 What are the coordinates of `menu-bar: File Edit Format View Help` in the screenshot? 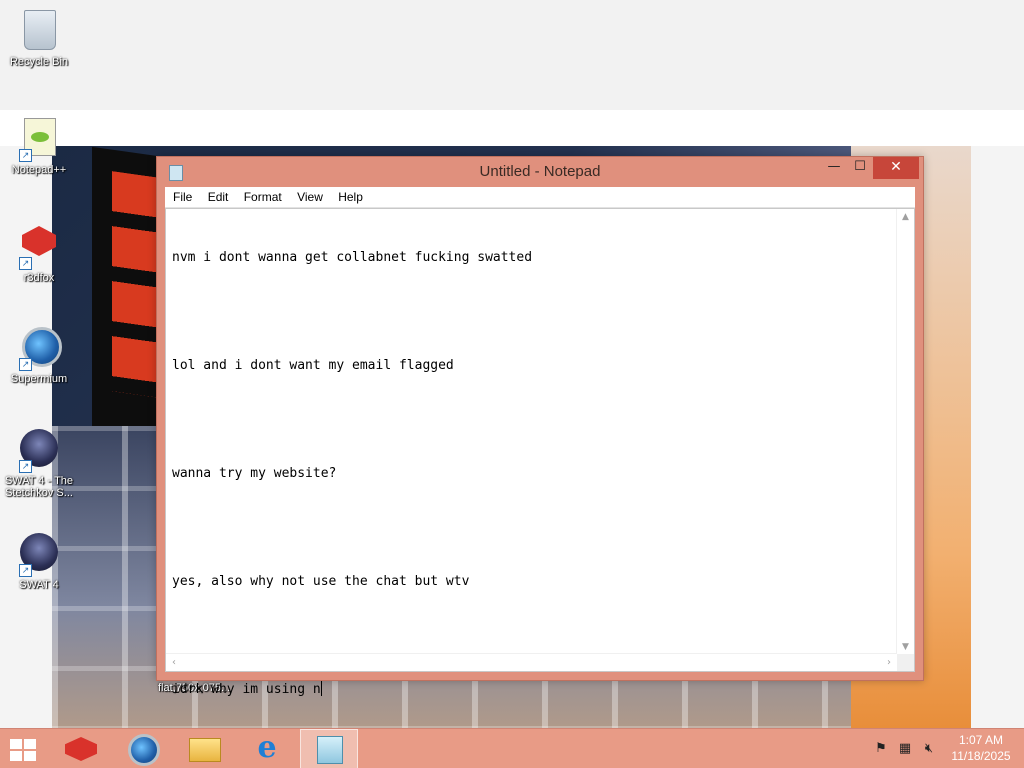 It's located at (540, 197).